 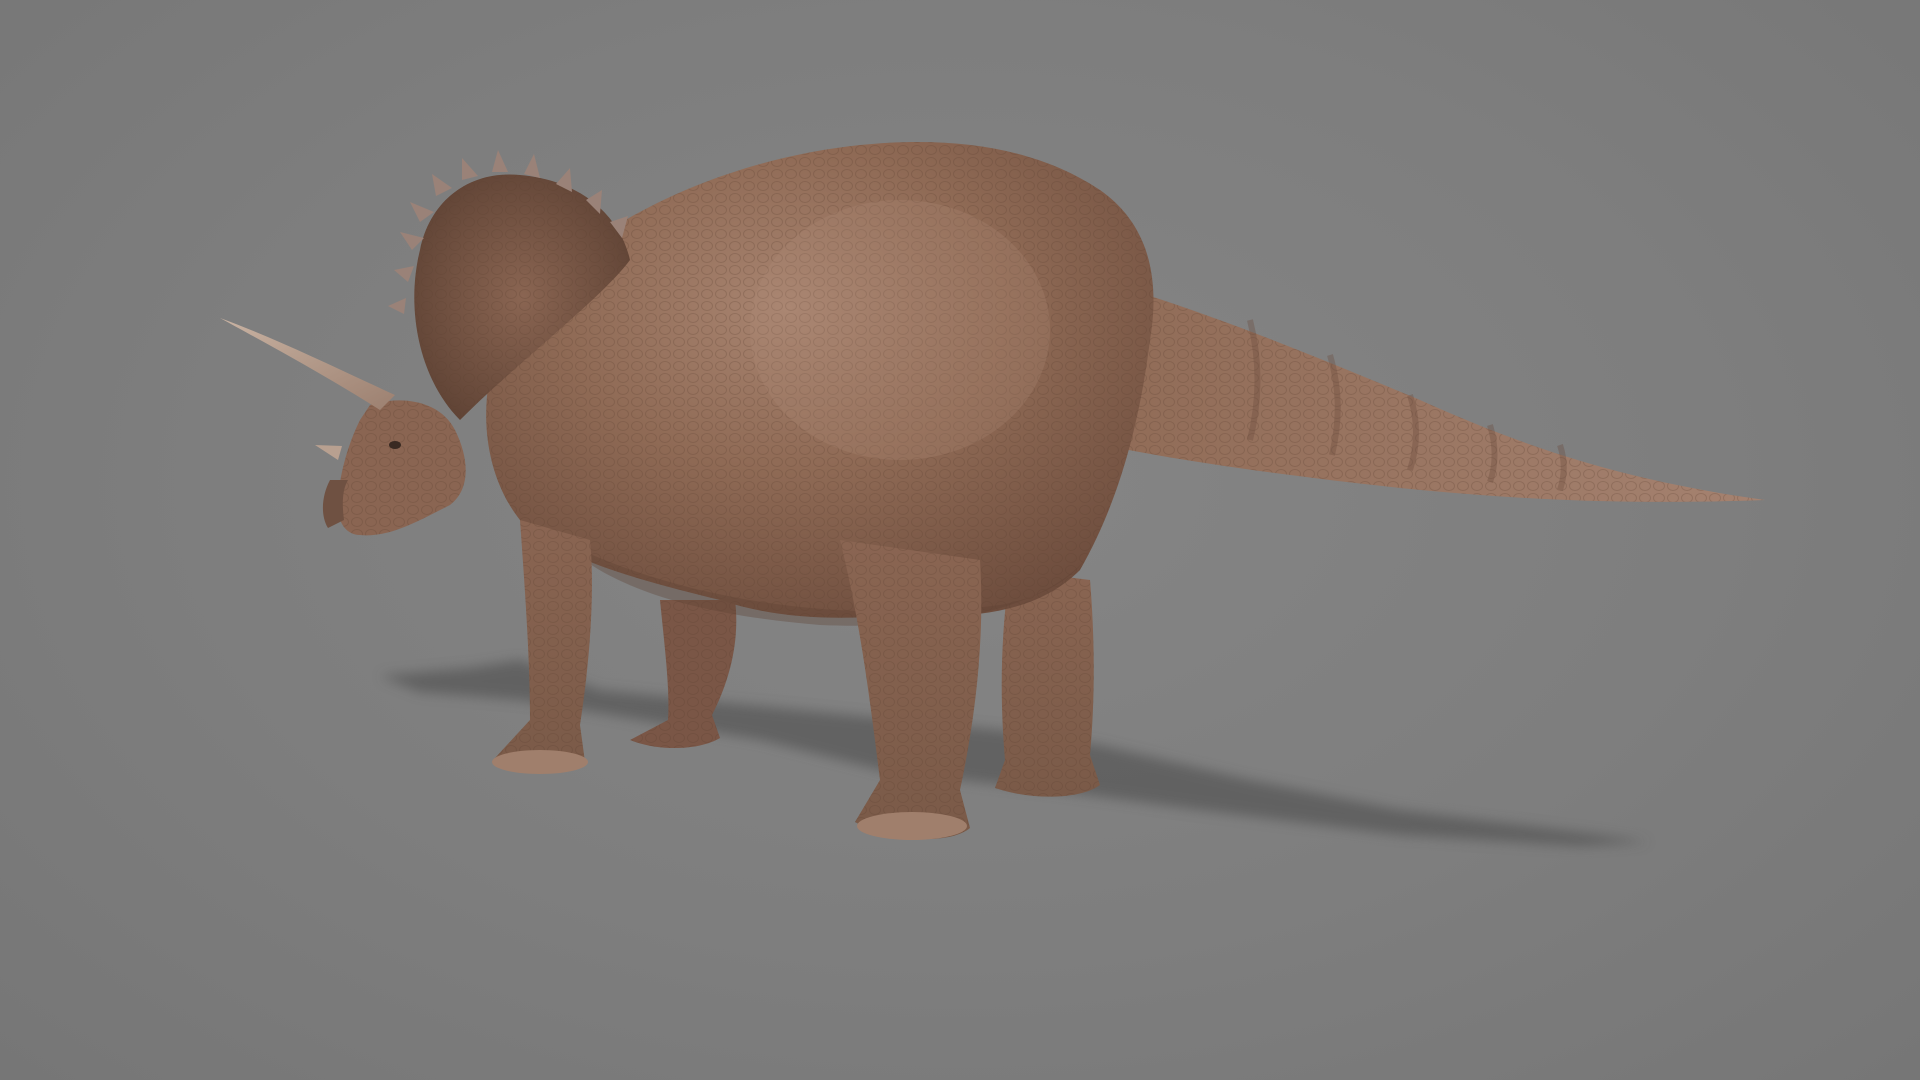 What do you see at coordinates (911, 690) in the screenshot?
I see `near-hind-leg` at bounding box center [911, 690].